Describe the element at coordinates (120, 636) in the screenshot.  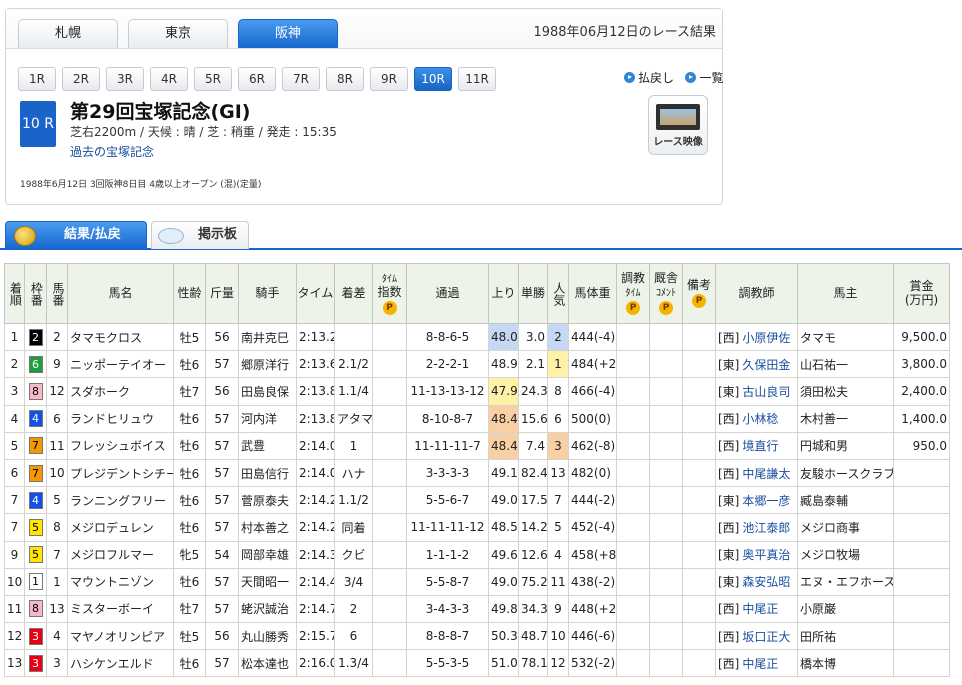
I see `horse-name-link: マヤノオリンピア` at that location.